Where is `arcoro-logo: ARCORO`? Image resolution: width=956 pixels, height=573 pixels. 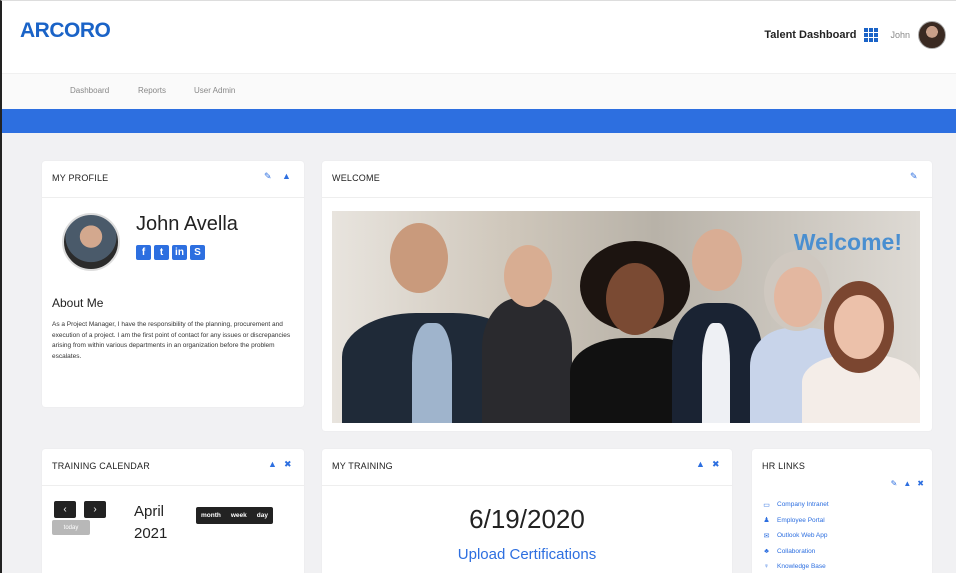 arcoro-logo: ARCORO is located at coordinates (65, 31).